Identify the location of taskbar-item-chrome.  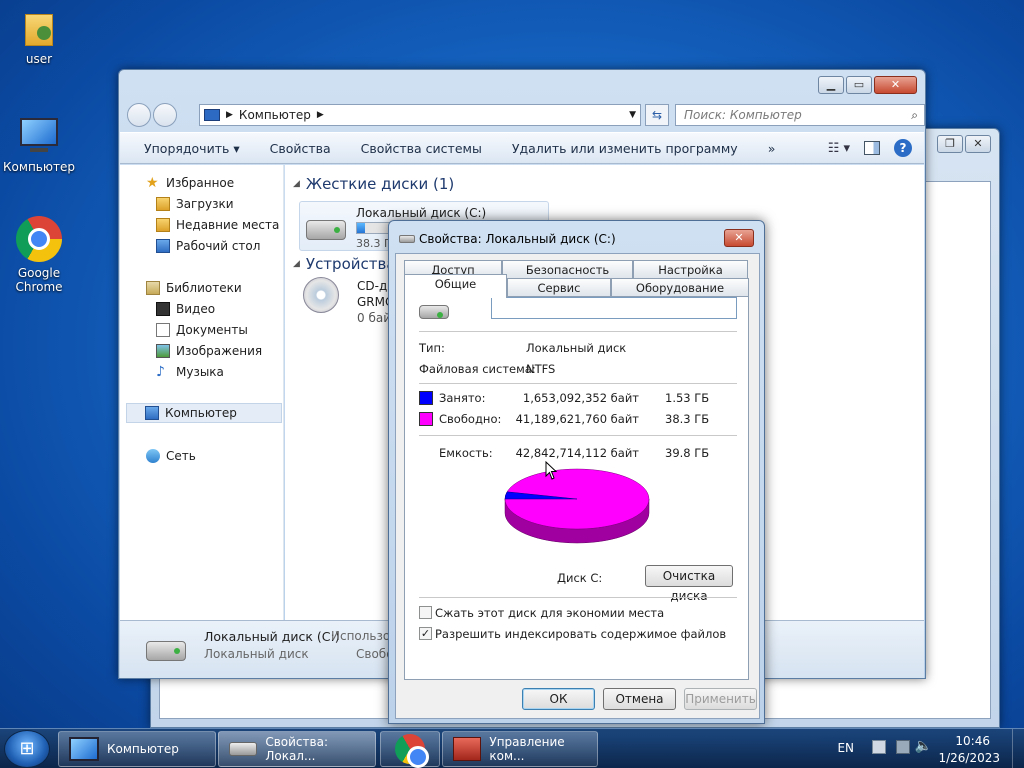
(410, 749).